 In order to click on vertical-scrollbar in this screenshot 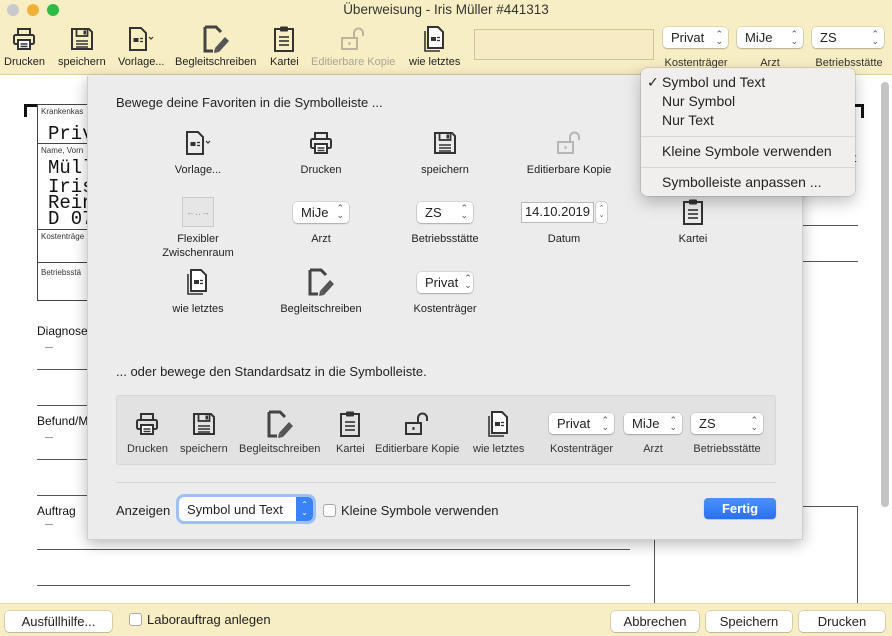, I will do `click(885, 294)`.